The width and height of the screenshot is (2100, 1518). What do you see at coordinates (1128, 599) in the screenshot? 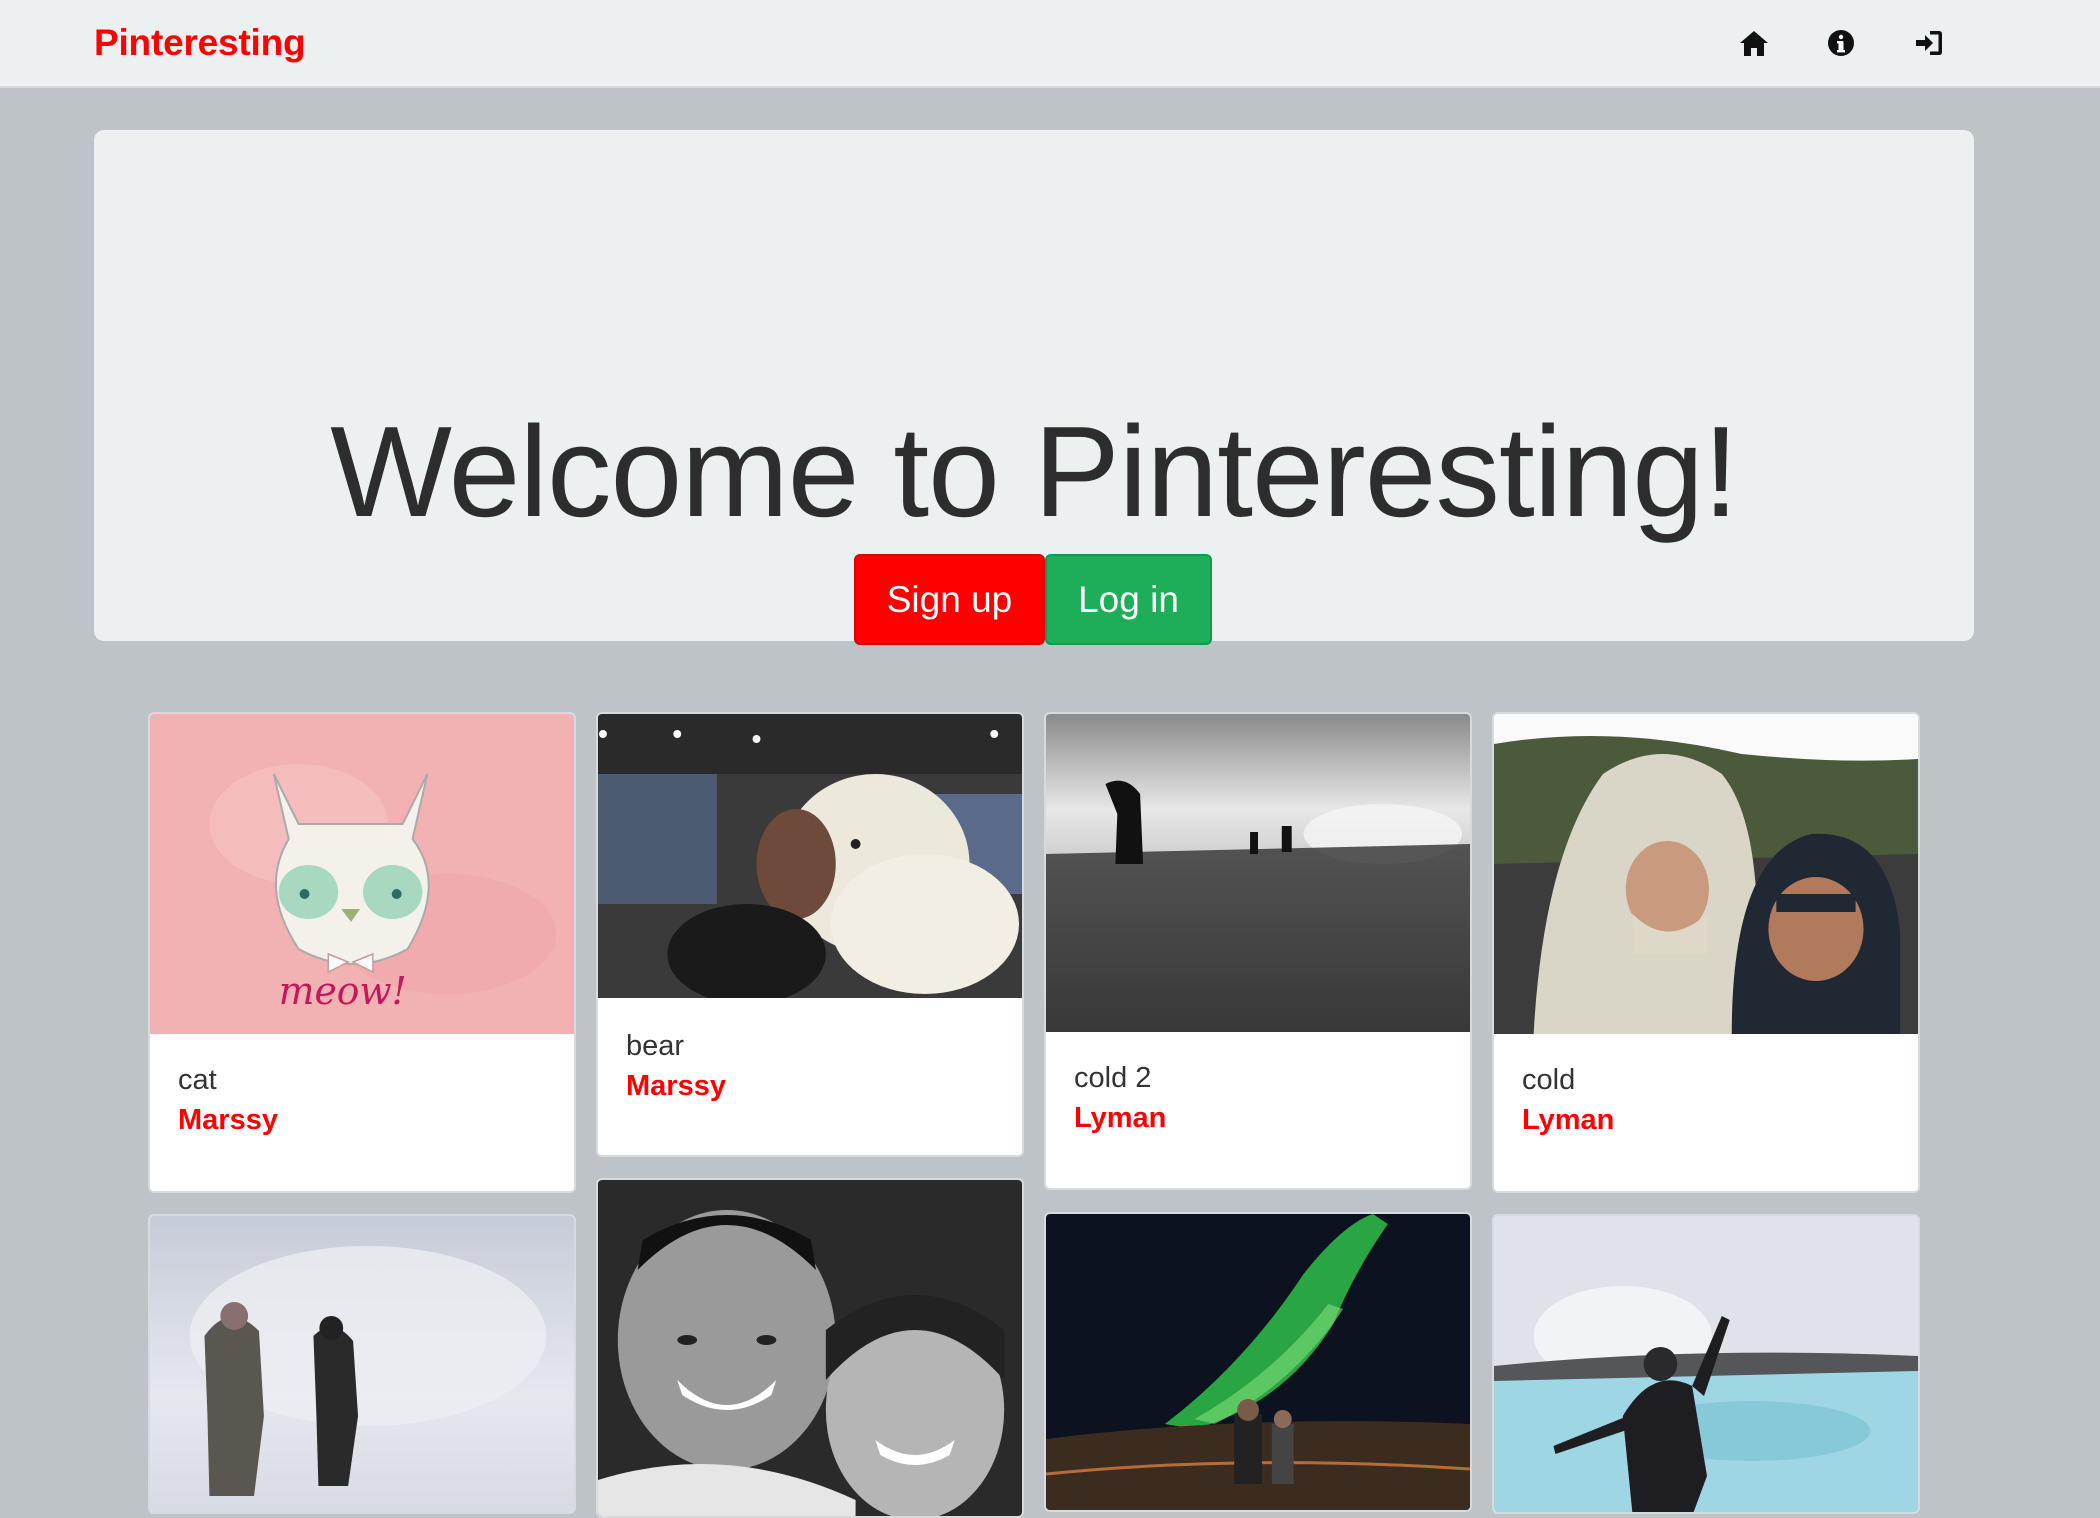
I see `log-in-button: Log in` at bounding box center [1128, 599].